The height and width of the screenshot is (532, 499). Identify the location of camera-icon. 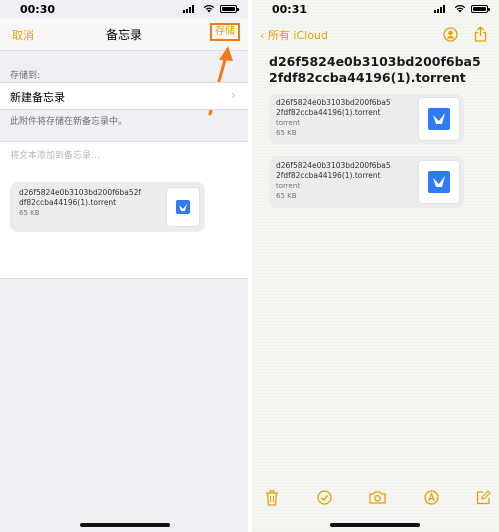
(377, 497).